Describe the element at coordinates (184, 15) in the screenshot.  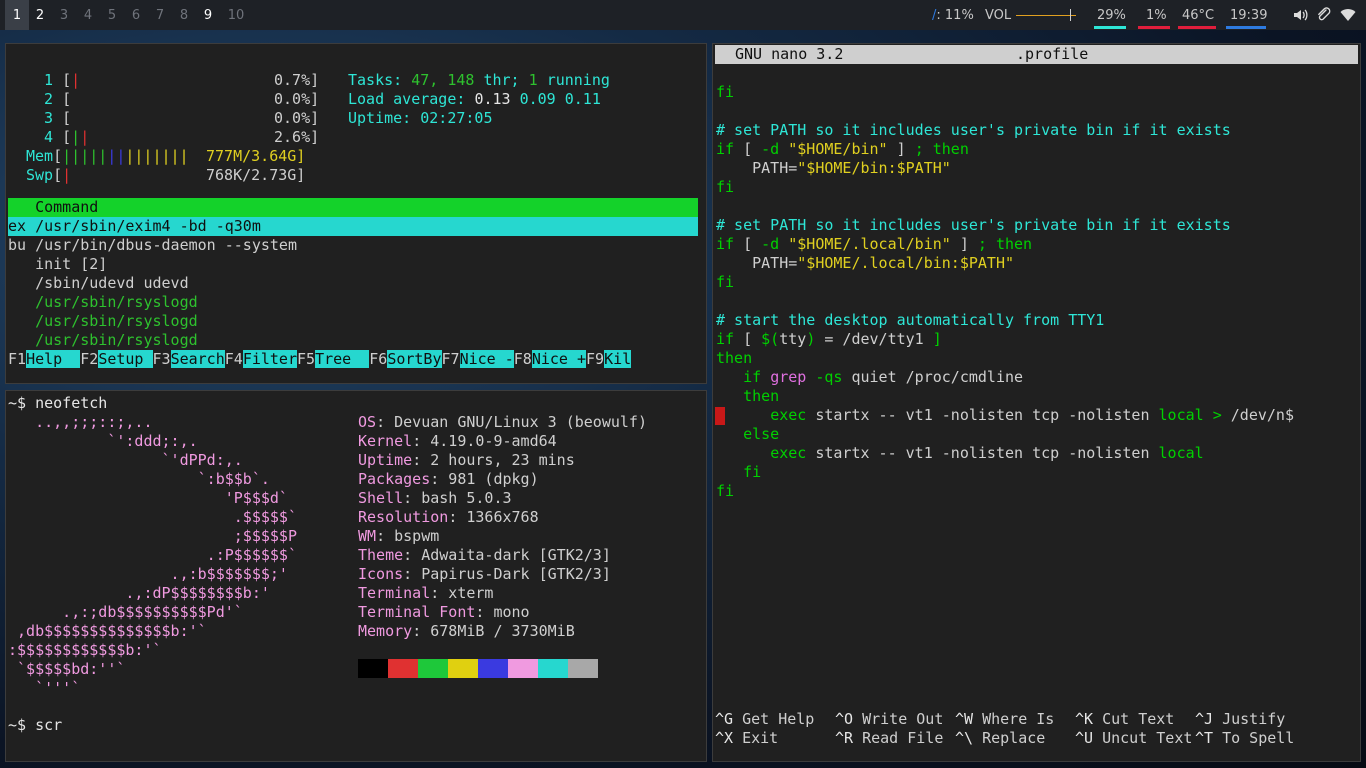
I see `workspace-8: 8` at that location.